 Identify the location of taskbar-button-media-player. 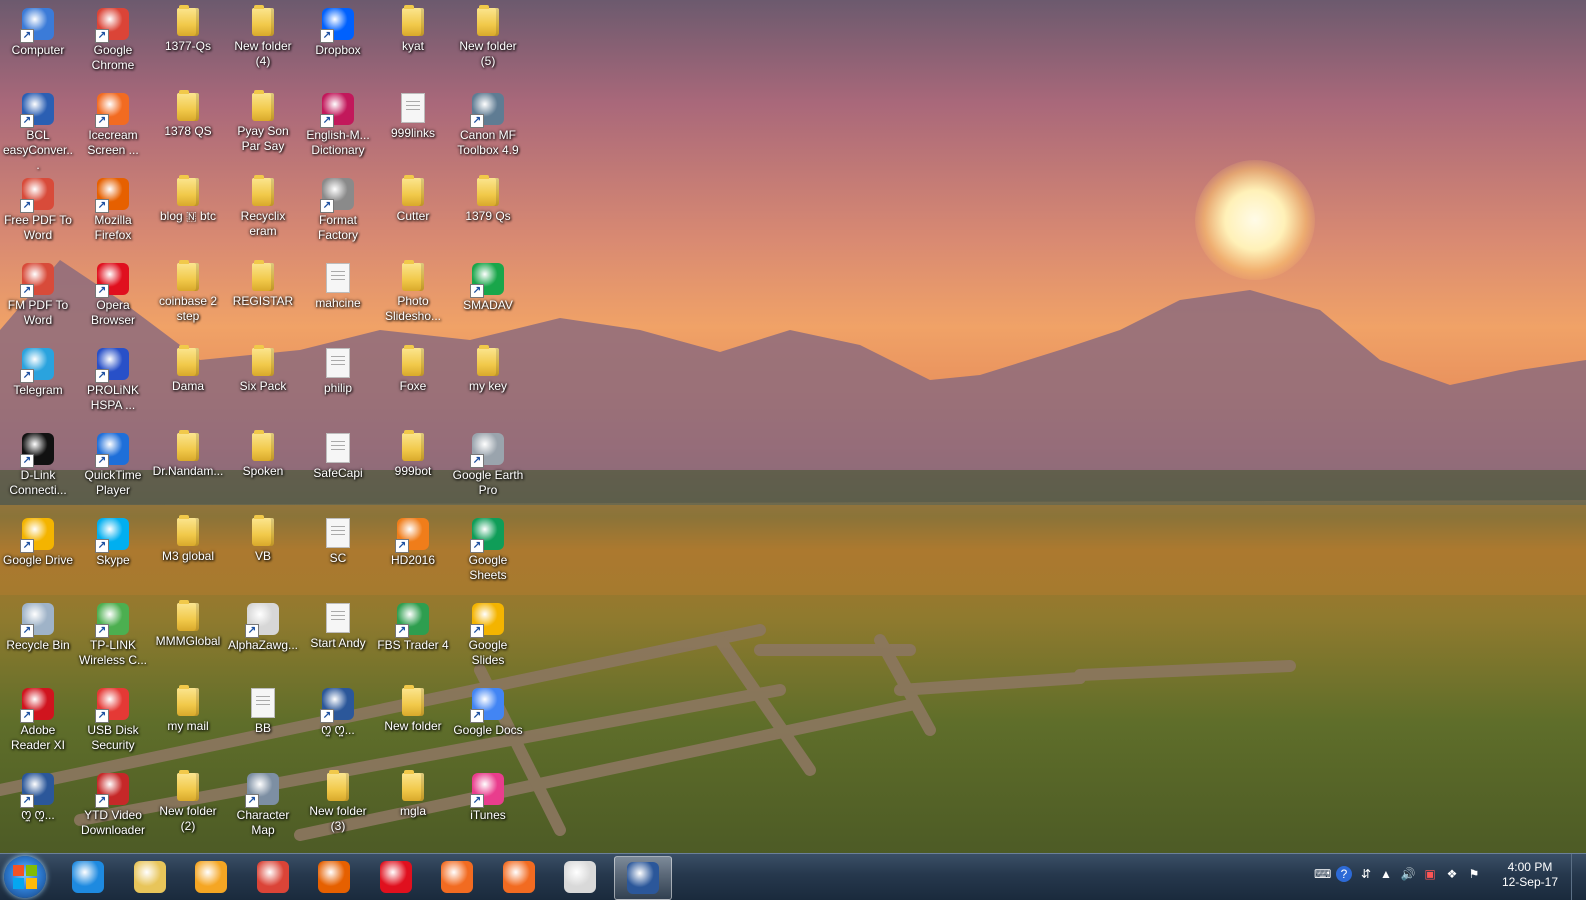
(211, 877).